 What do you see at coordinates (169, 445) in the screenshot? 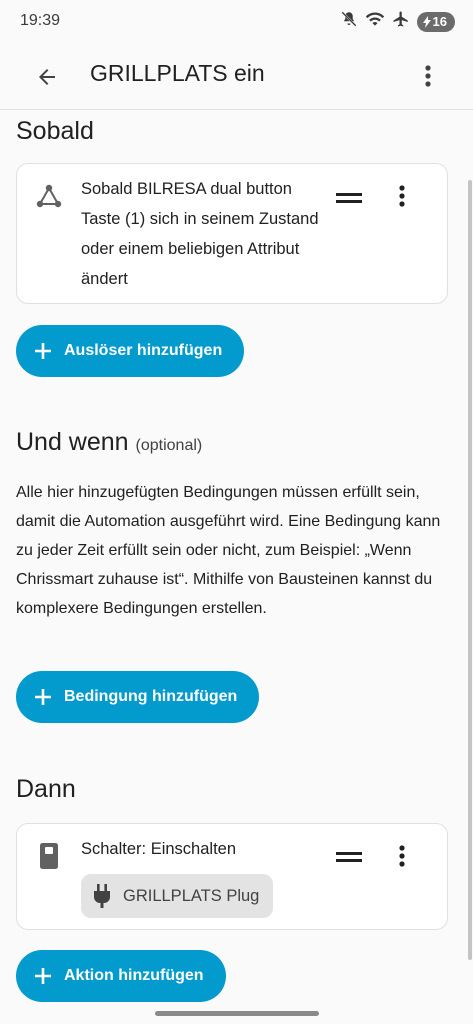
I see `optional-label: (optional)` at bounding box center [169, 445].